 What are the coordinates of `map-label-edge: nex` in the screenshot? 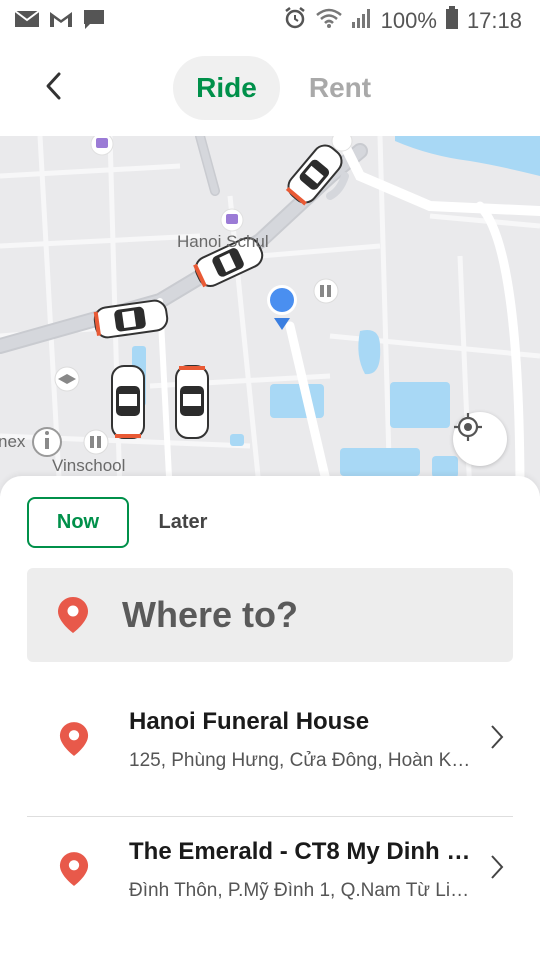 It's located at (13, 441).